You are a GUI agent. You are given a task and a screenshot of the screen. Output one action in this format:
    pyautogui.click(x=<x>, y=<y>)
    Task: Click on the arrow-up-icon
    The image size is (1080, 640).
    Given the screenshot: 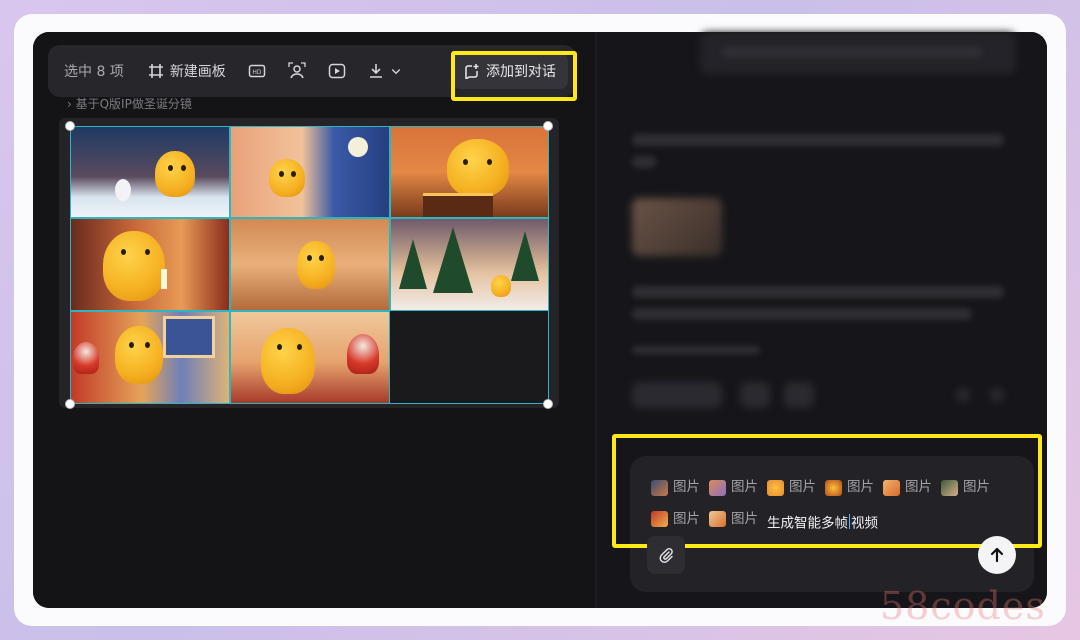 What is the action you would take?
    pyautogui.click(x=997, y=555)
    